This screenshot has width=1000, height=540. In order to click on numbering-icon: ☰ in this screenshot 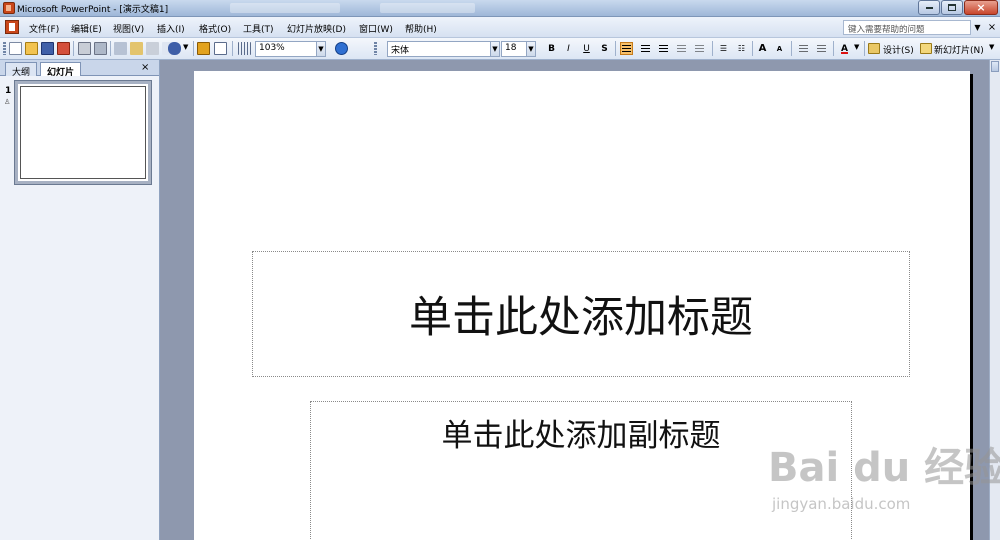, I will do `click(723, 48)`.